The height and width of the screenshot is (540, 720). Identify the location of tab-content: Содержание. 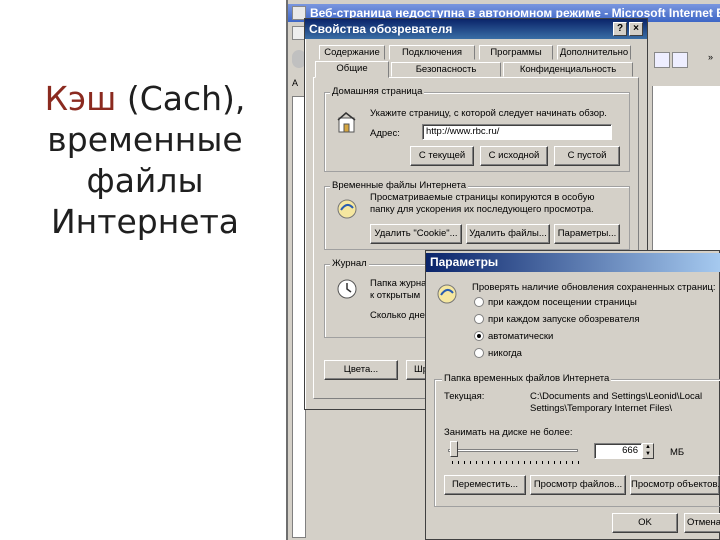
(352, 52).